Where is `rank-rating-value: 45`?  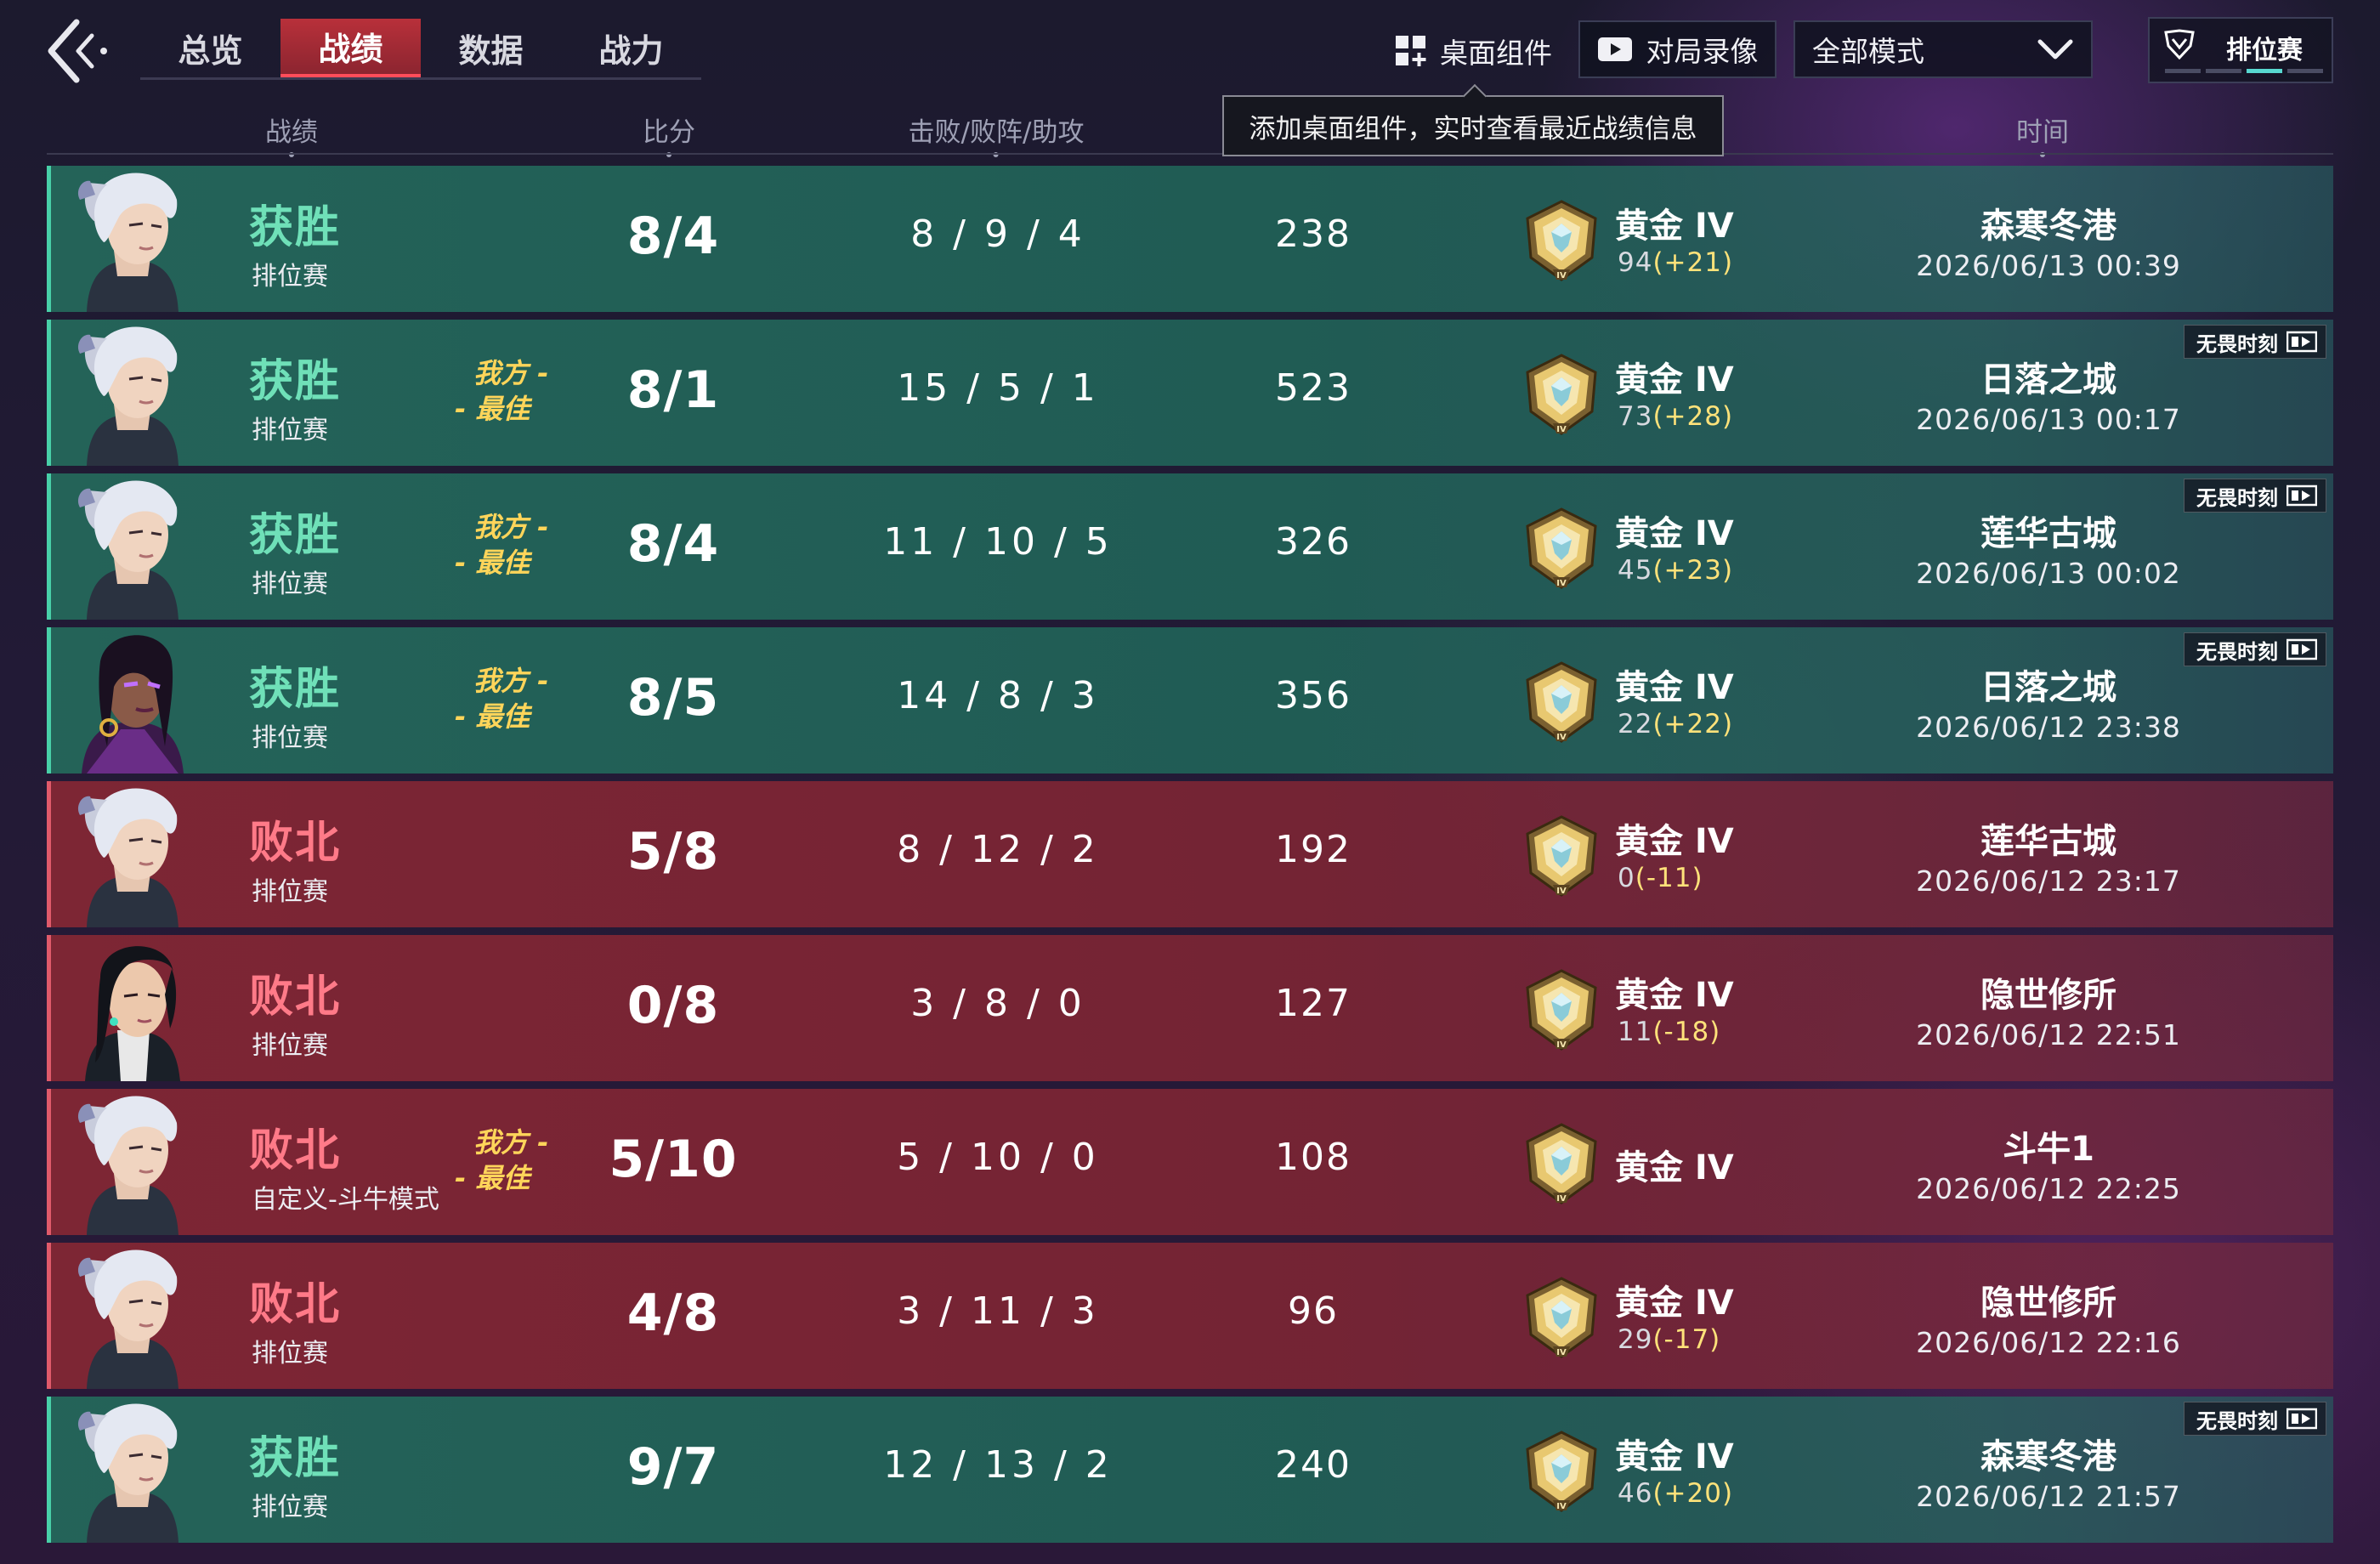 rank-rating-value: 45 is located at coordinates (1635, 570).